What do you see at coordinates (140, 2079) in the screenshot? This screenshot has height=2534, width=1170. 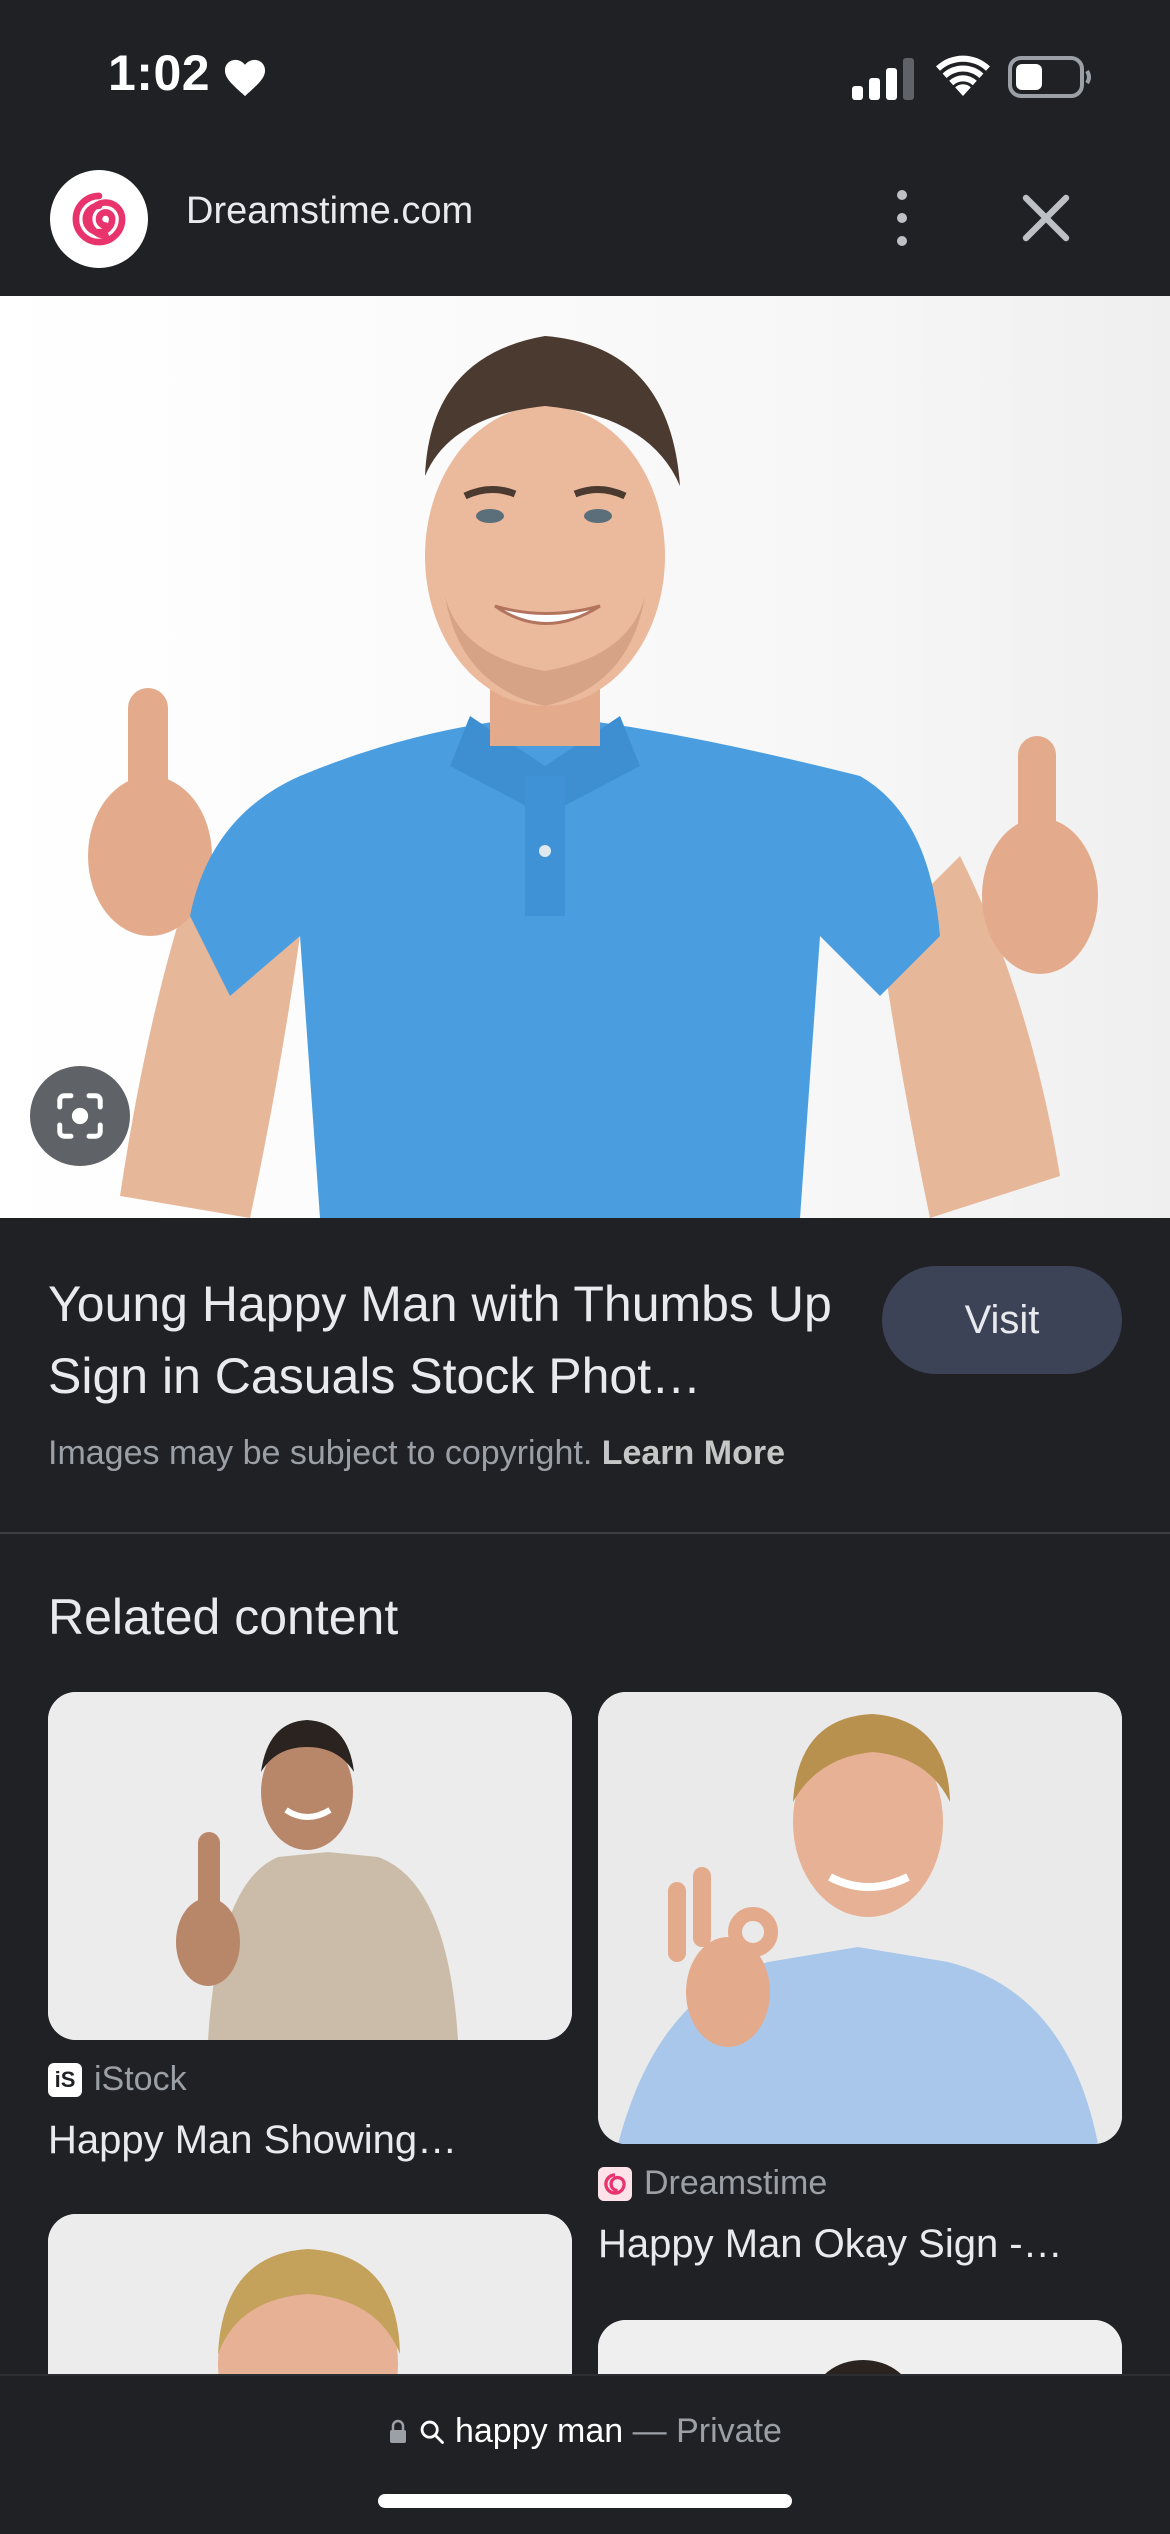 I see `source-name: iStock` at bounding box center [140, 2079].